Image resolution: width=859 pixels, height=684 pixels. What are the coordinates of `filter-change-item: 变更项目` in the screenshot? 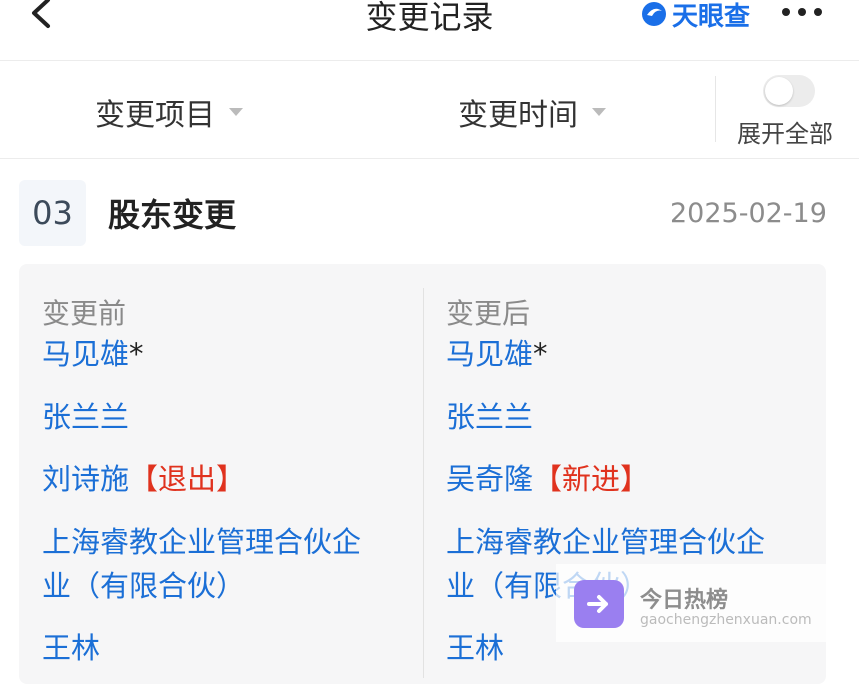 It's located at (169, 112).